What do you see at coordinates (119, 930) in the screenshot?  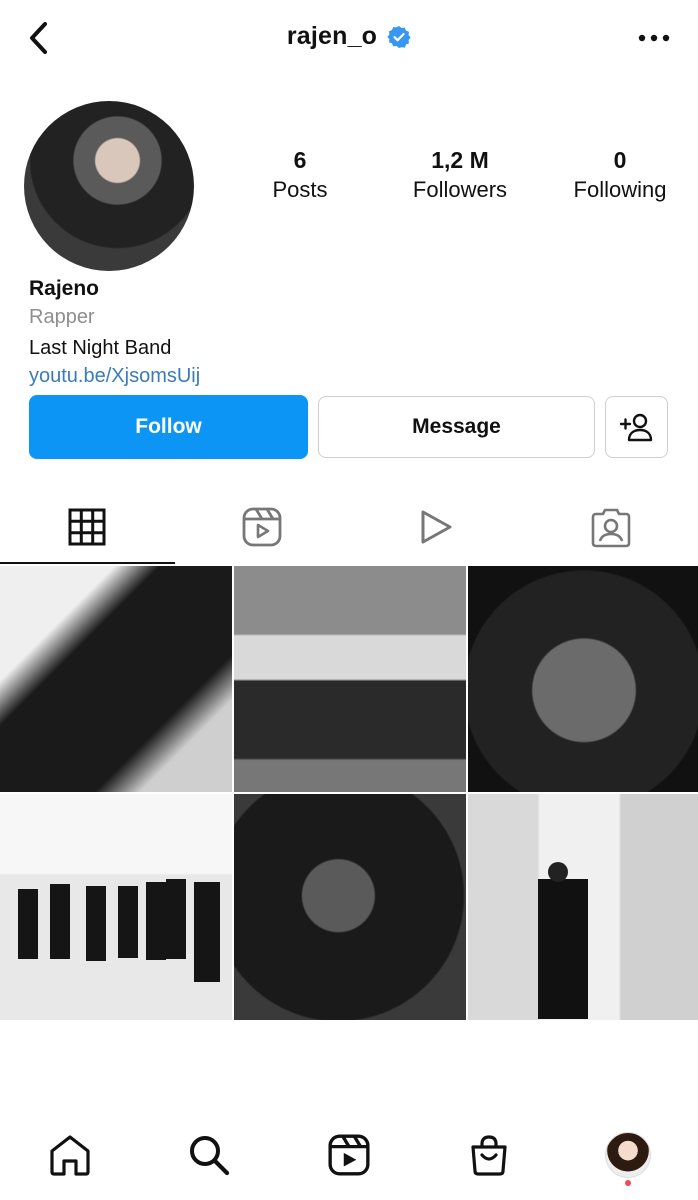 I see `group-photo-image` at bounding box center [119, 930].